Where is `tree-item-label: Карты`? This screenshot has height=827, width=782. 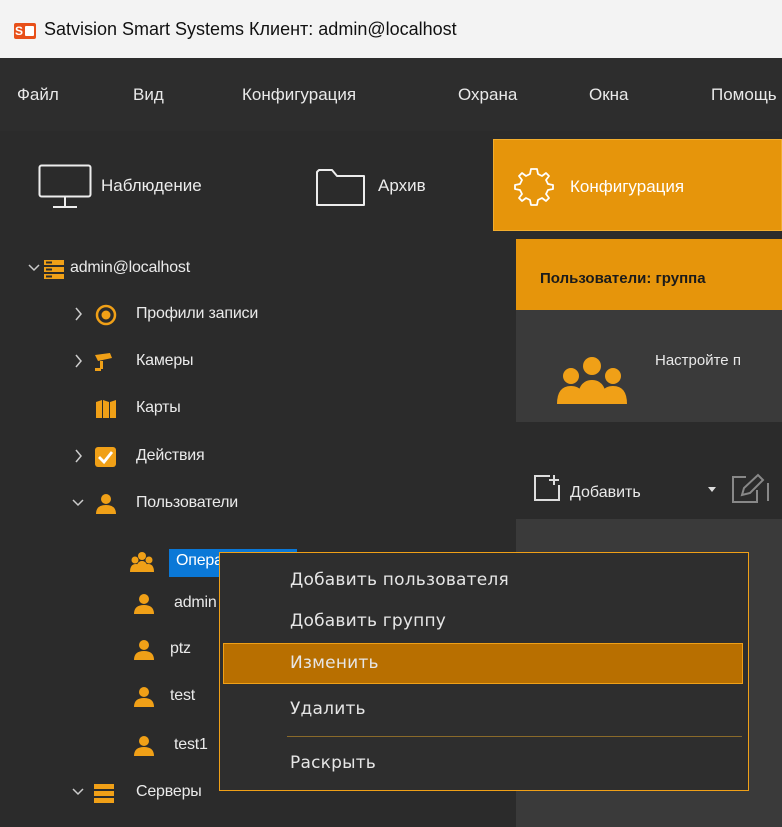
tree-item-label: Карты is located at coordinates (158, 407).